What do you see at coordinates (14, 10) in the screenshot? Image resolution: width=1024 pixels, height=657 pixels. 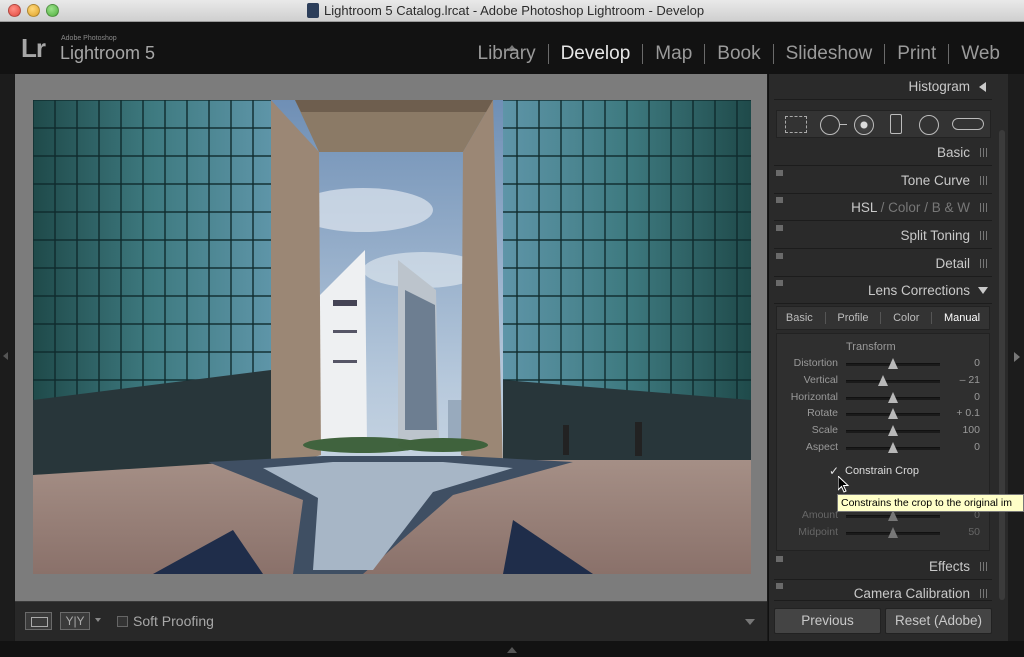 I see `close-window-button` at bounding box center [14, 10].